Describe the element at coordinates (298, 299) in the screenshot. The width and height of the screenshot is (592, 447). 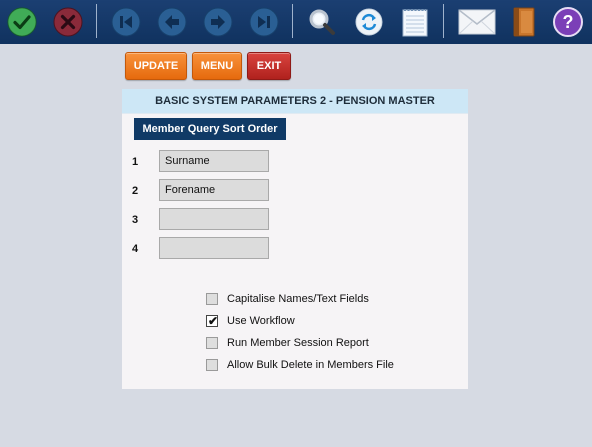
I see `capitalise-names-label: Capitalise Names/Text Fields` at that location.